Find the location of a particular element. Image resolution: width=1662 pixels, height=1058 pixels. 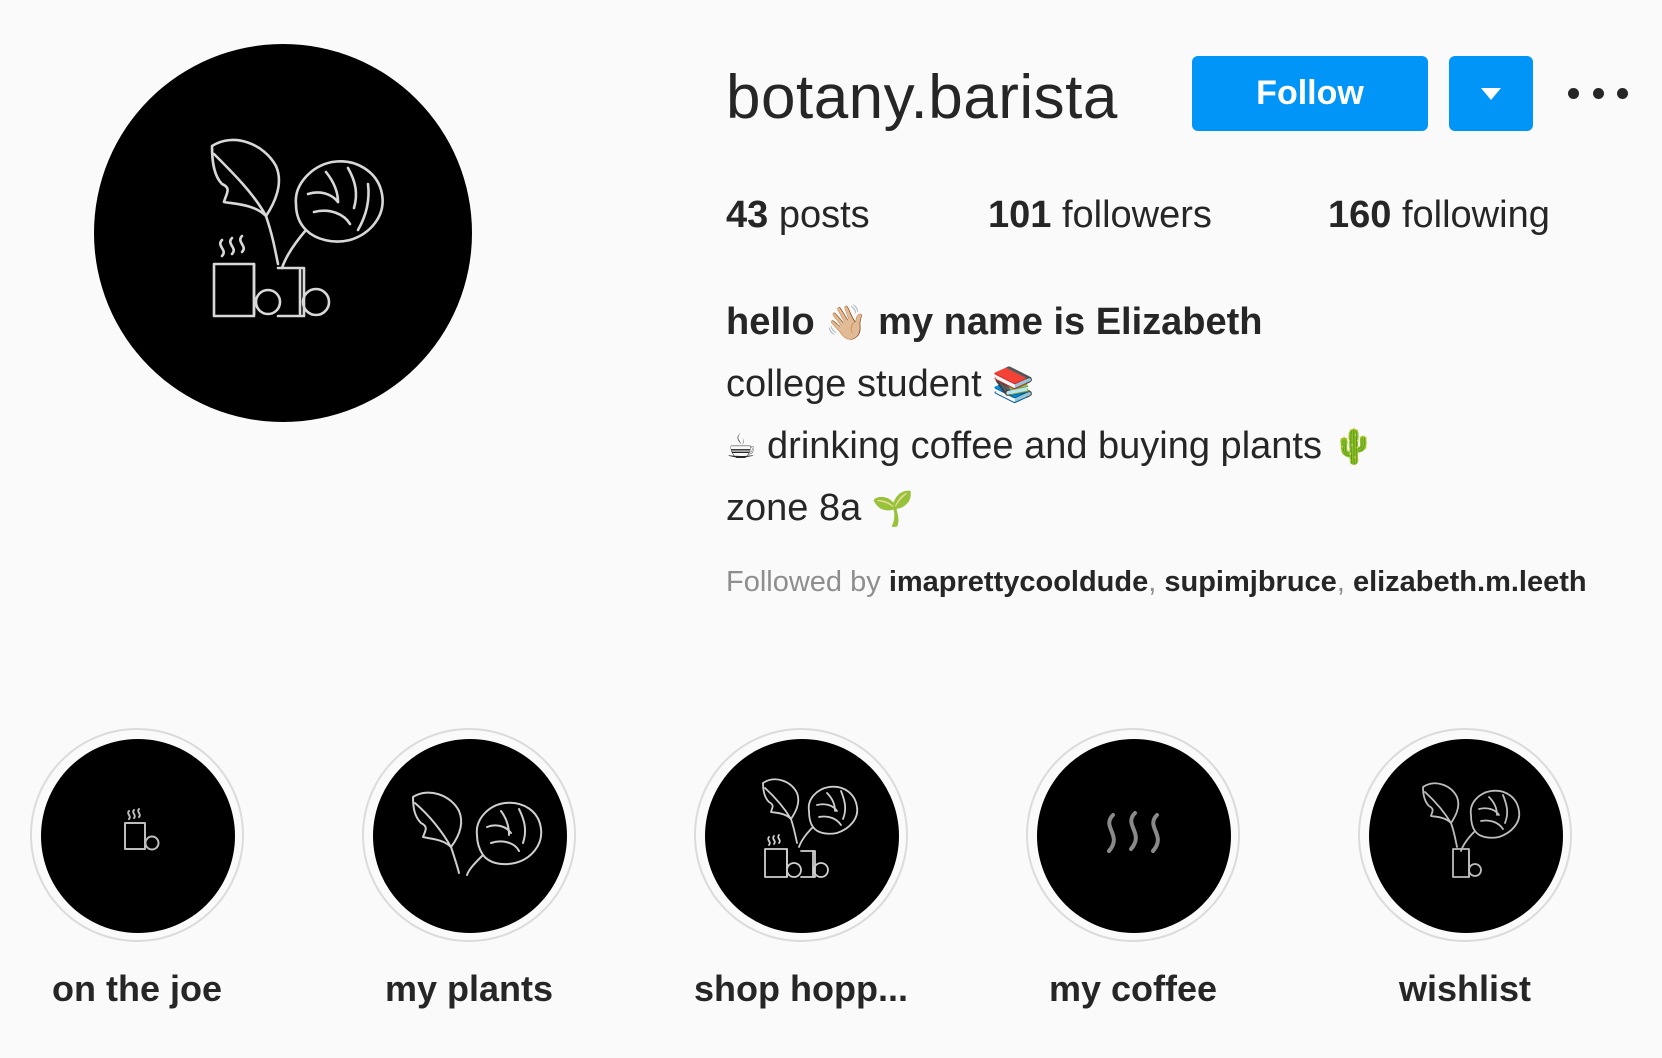

followed-by-user: imaprettycooldude is located at coordinates (1018, 582).